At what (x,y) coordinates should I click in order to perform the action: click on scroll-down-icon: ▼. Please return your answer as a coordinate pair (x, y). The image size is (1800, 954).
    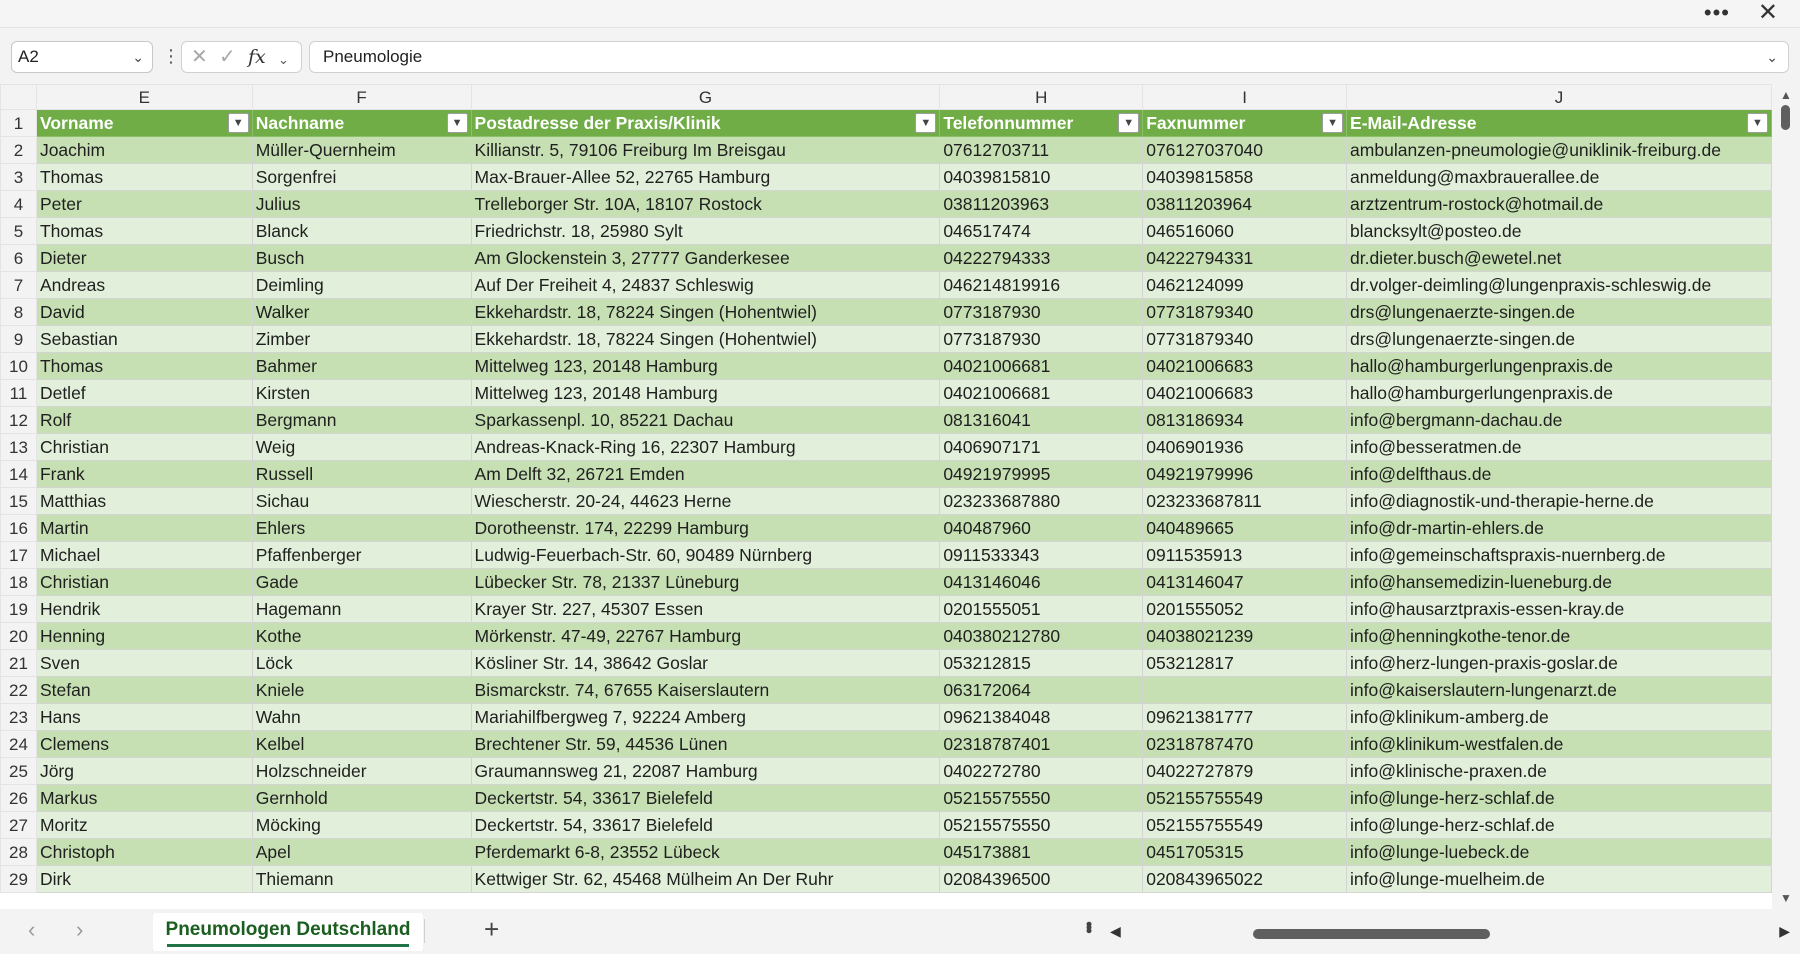
    Looking at the image, I should click on (1786, 898).